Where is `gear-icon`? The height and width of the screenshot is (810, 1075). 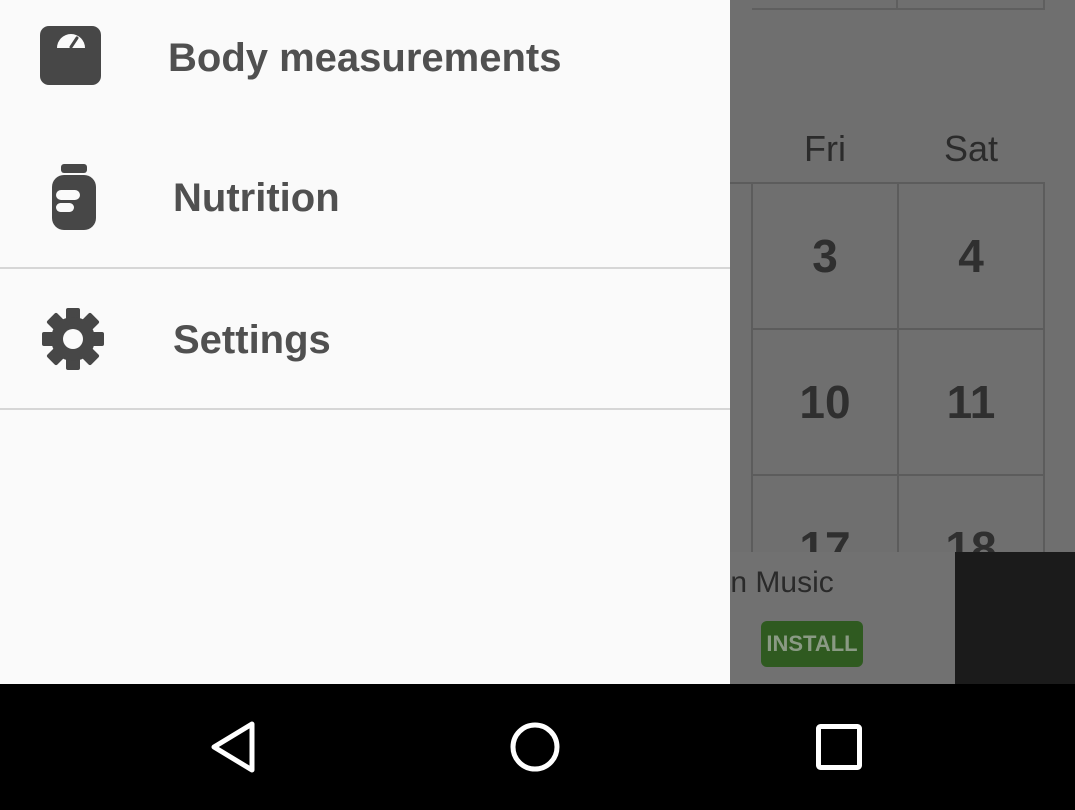
gear-icon is located at coordinates (73, 341).